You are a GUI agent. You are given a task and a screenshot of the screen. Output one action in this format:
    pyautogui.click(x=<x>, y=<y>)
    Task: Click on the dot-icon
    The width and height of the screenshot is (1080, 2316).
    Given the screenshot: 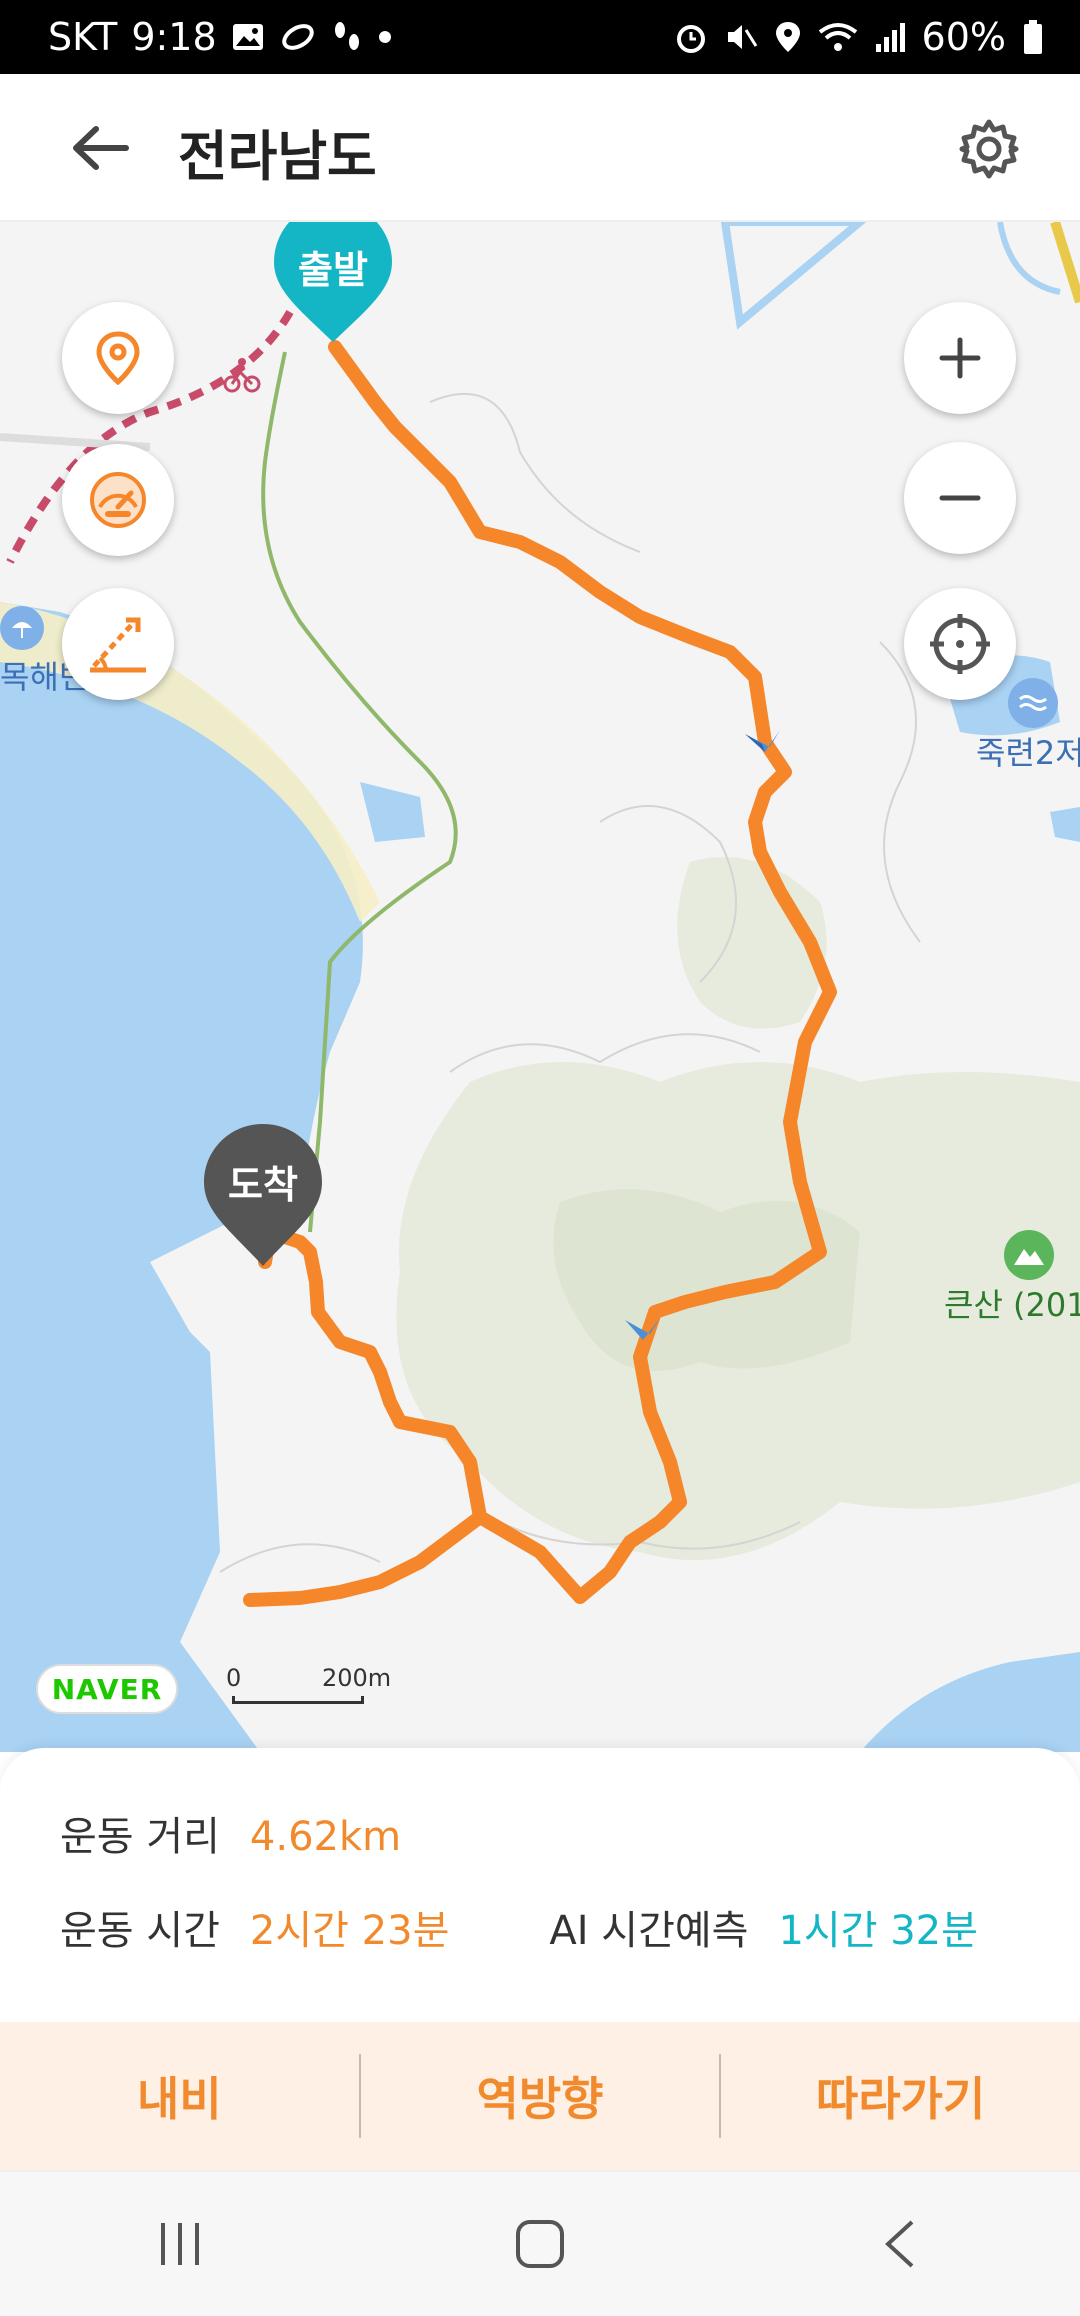 What is the action you would take?
    pyautogui.click(x=385, y=37)
    